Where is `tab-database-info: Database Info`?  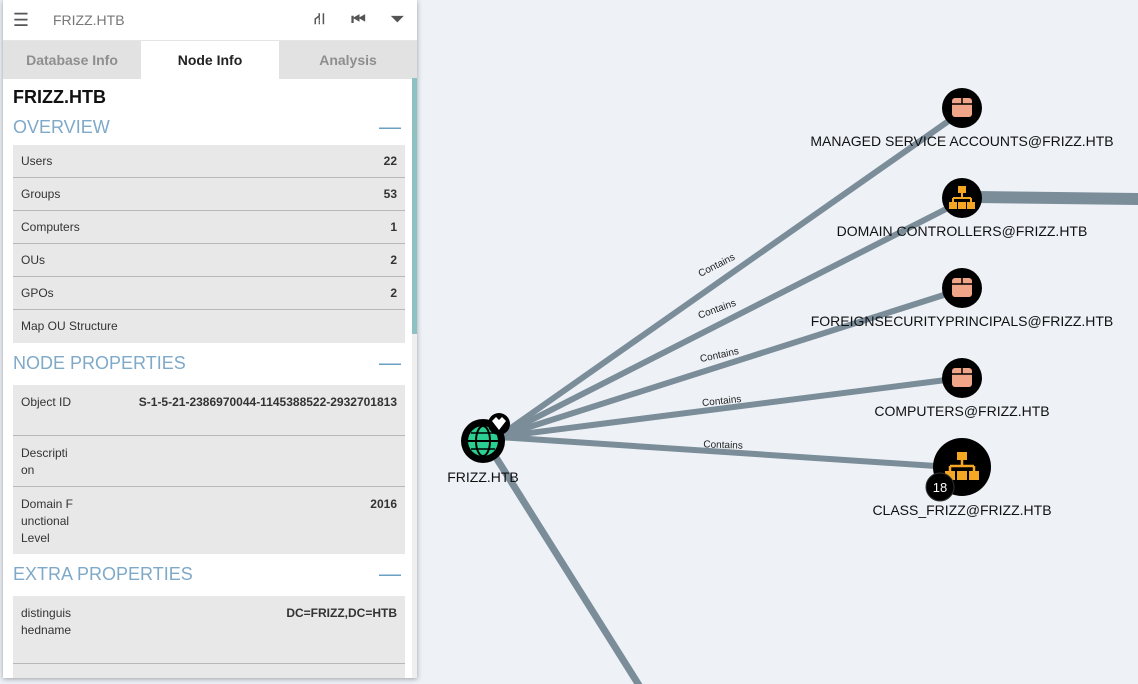
tab-database-info: Database Info is located at coordinates (72, 60).